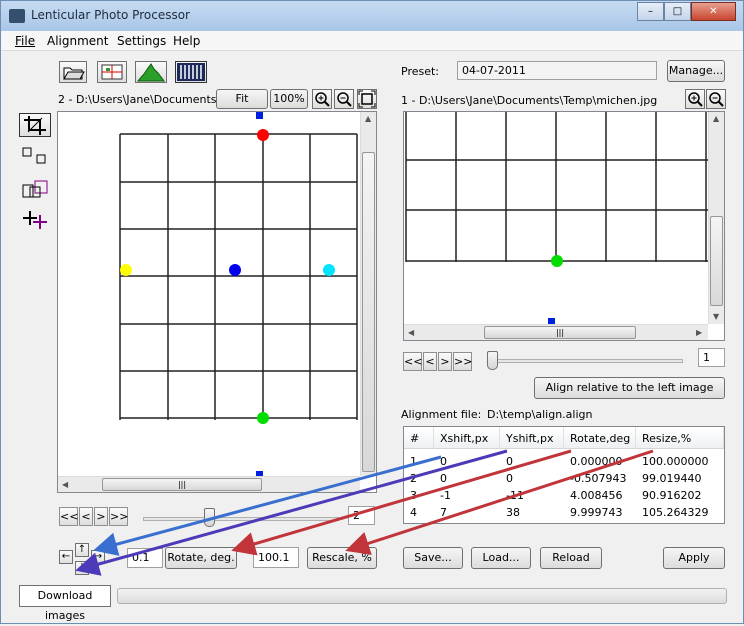  I want to click on left-last-button: >>, so click(118, 516).